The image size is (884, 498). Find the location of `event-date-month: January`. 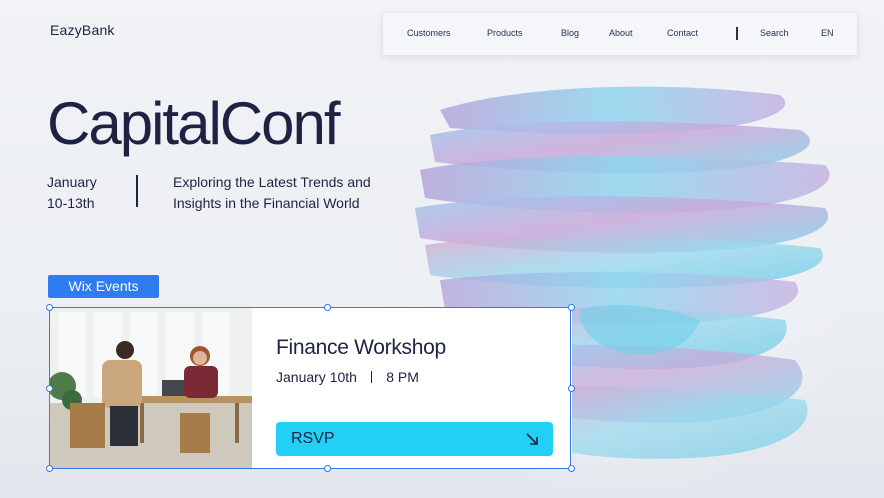

event-date-month: January is located at coordinates (72, 182).